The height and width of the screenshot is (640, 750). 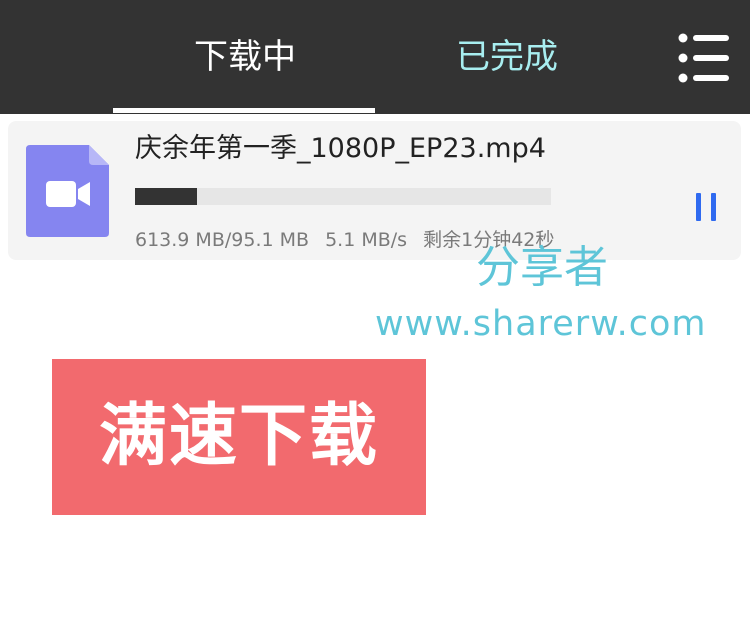 What do you see at coordinates (340, 148) in the screenshot?
I see `file-name: 庆余年第一季_1080P_EP23.mp4` at bounding box center [340, 148].